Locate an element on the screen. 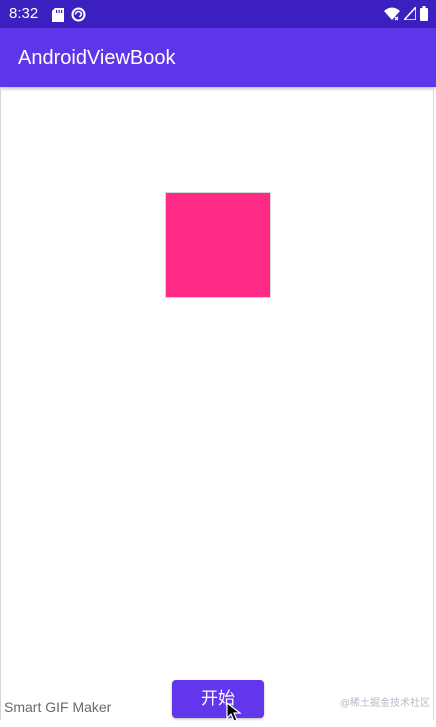  watermark-left: Smart GIF Maker is located at coordinates (58, 707).